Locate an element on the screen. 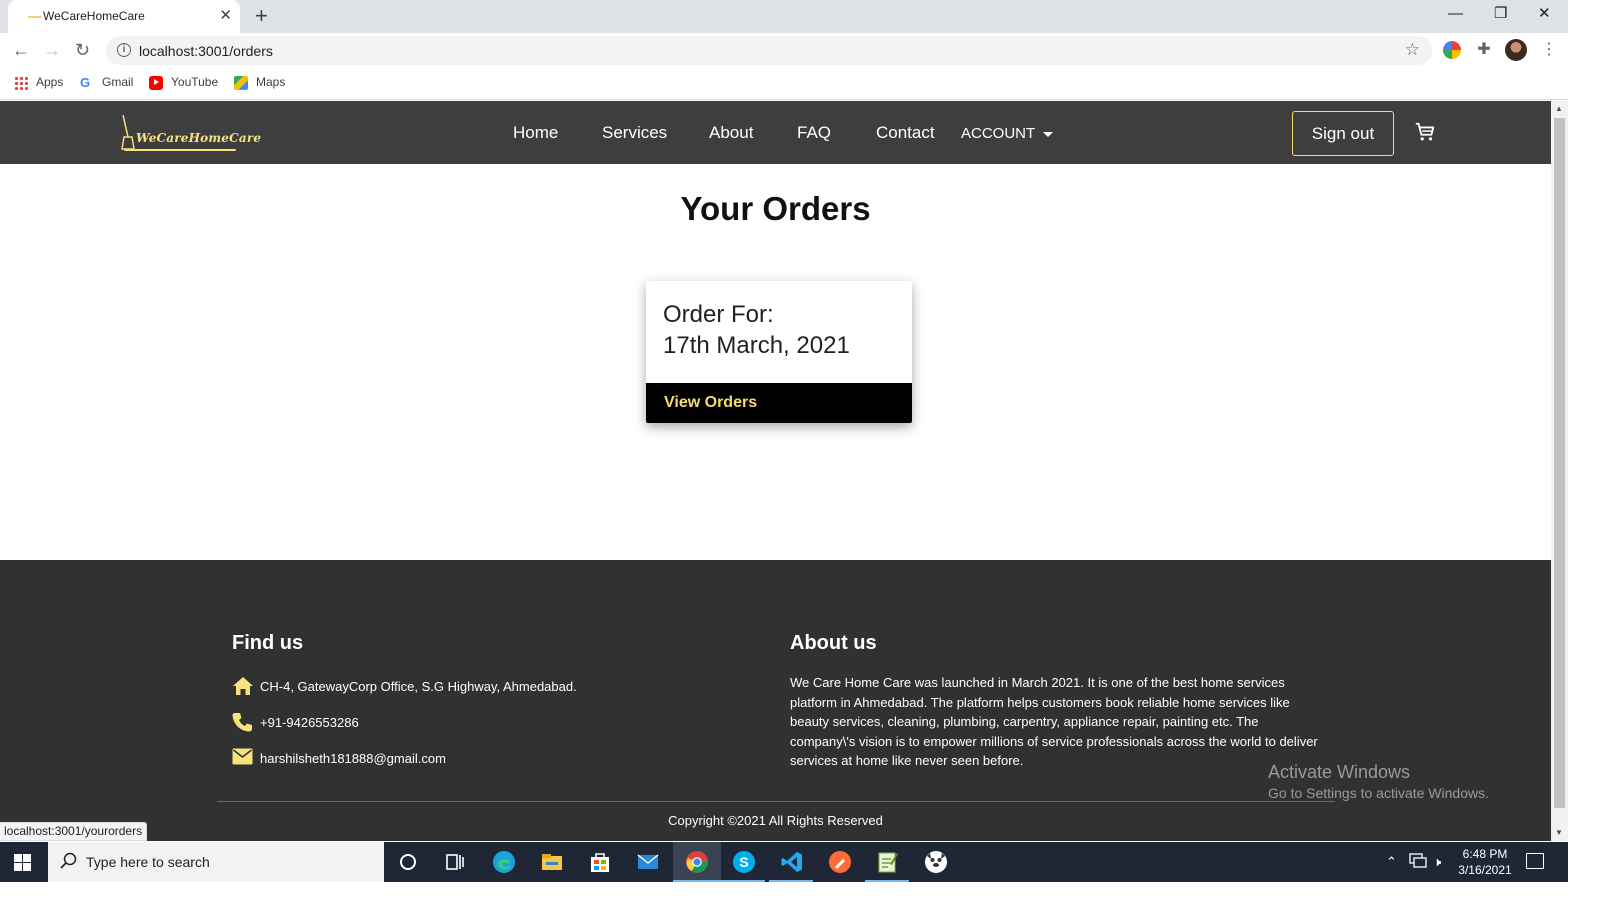  bookmarks-bar: Apps G Gmail YouTube Maps is located at coordinates (784, 84).